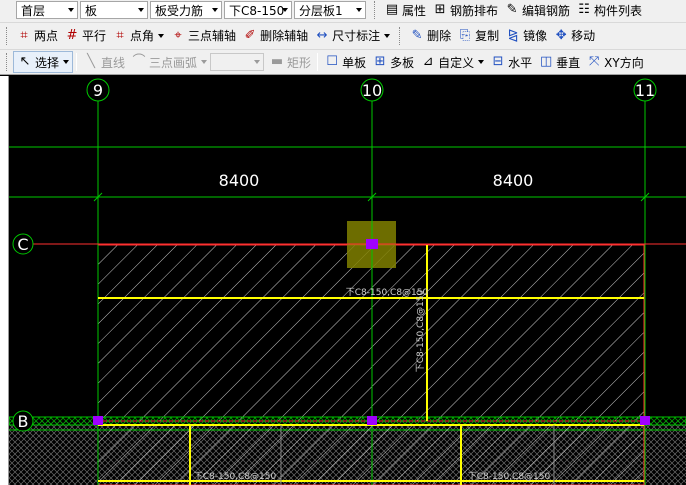  What do you see at coordinates (430, 36) in the screenshot?
I see `delete-button: ✎ 删除` at bounding box center [430, 36].